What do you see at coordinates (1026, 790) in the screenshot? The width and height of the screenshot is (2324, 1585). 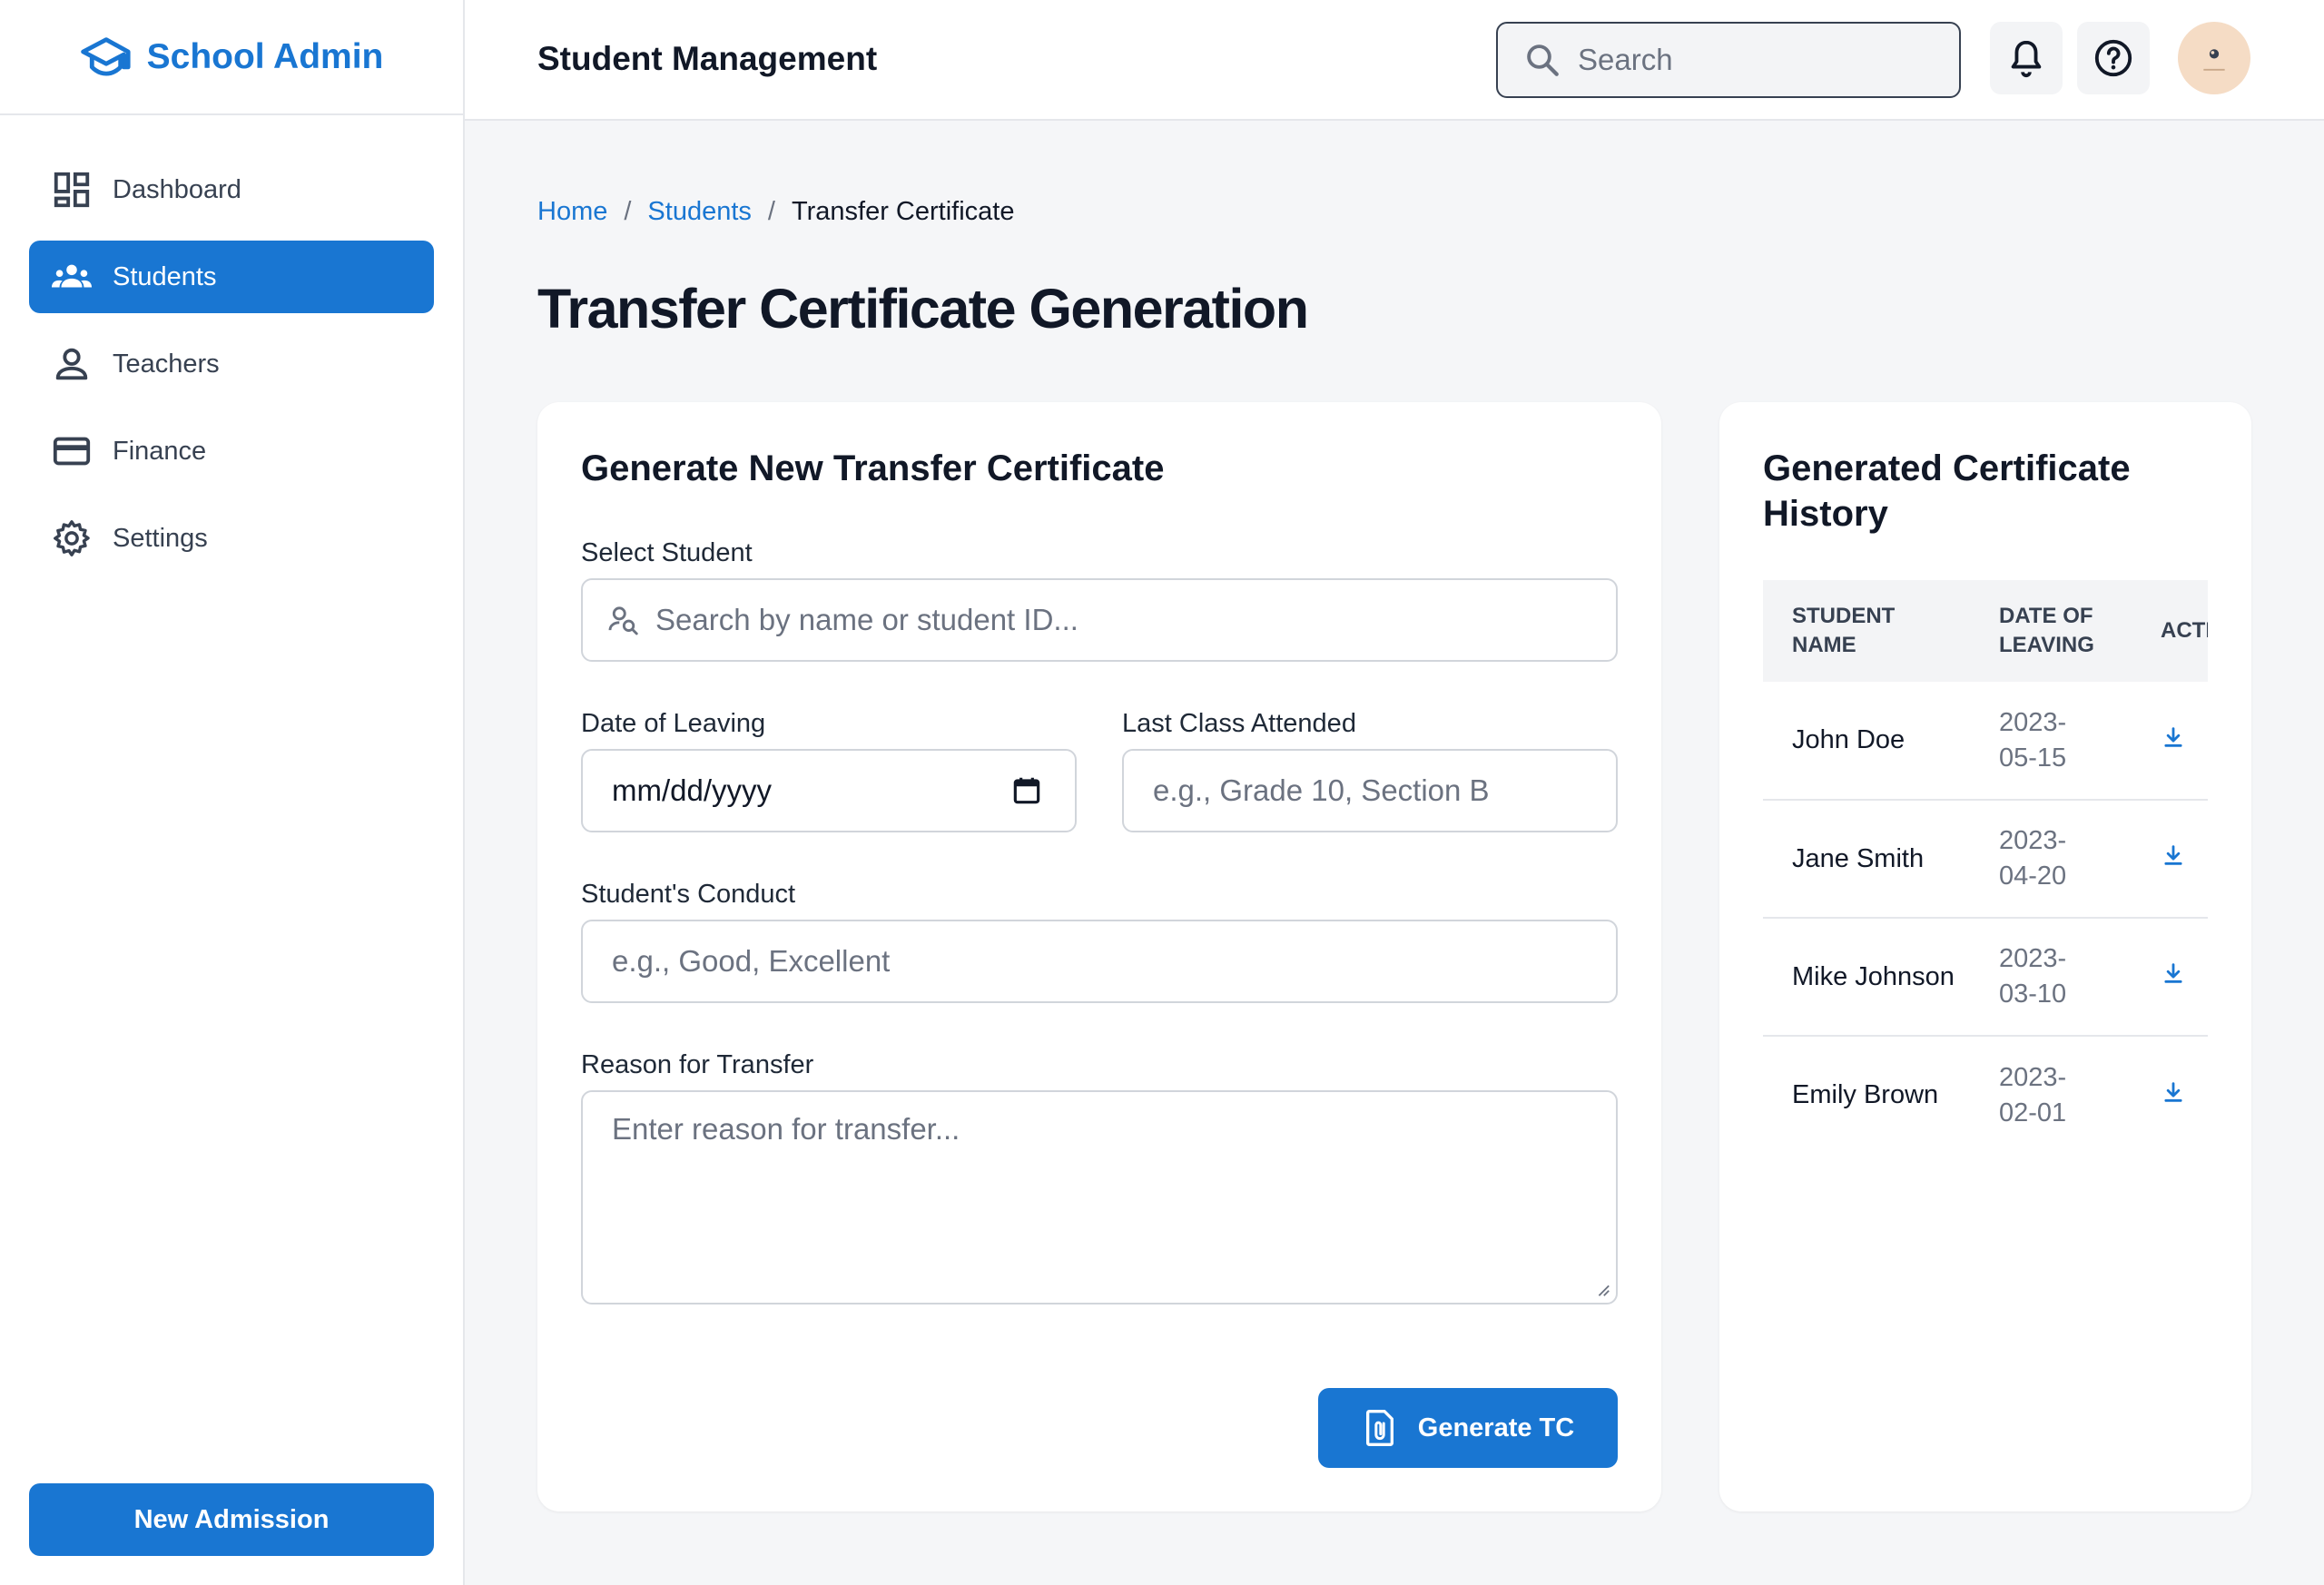 I see `calendar-icon` at bounding box center [1026, 790].